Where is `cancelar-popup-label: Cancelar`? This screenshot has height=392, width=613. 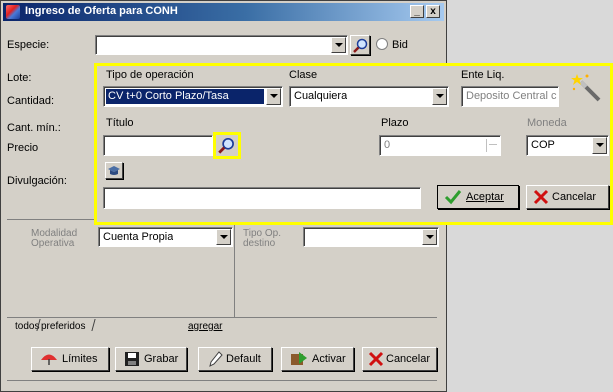
cancelar-popup-label: Cancelar is located at coordinates (574, 197).